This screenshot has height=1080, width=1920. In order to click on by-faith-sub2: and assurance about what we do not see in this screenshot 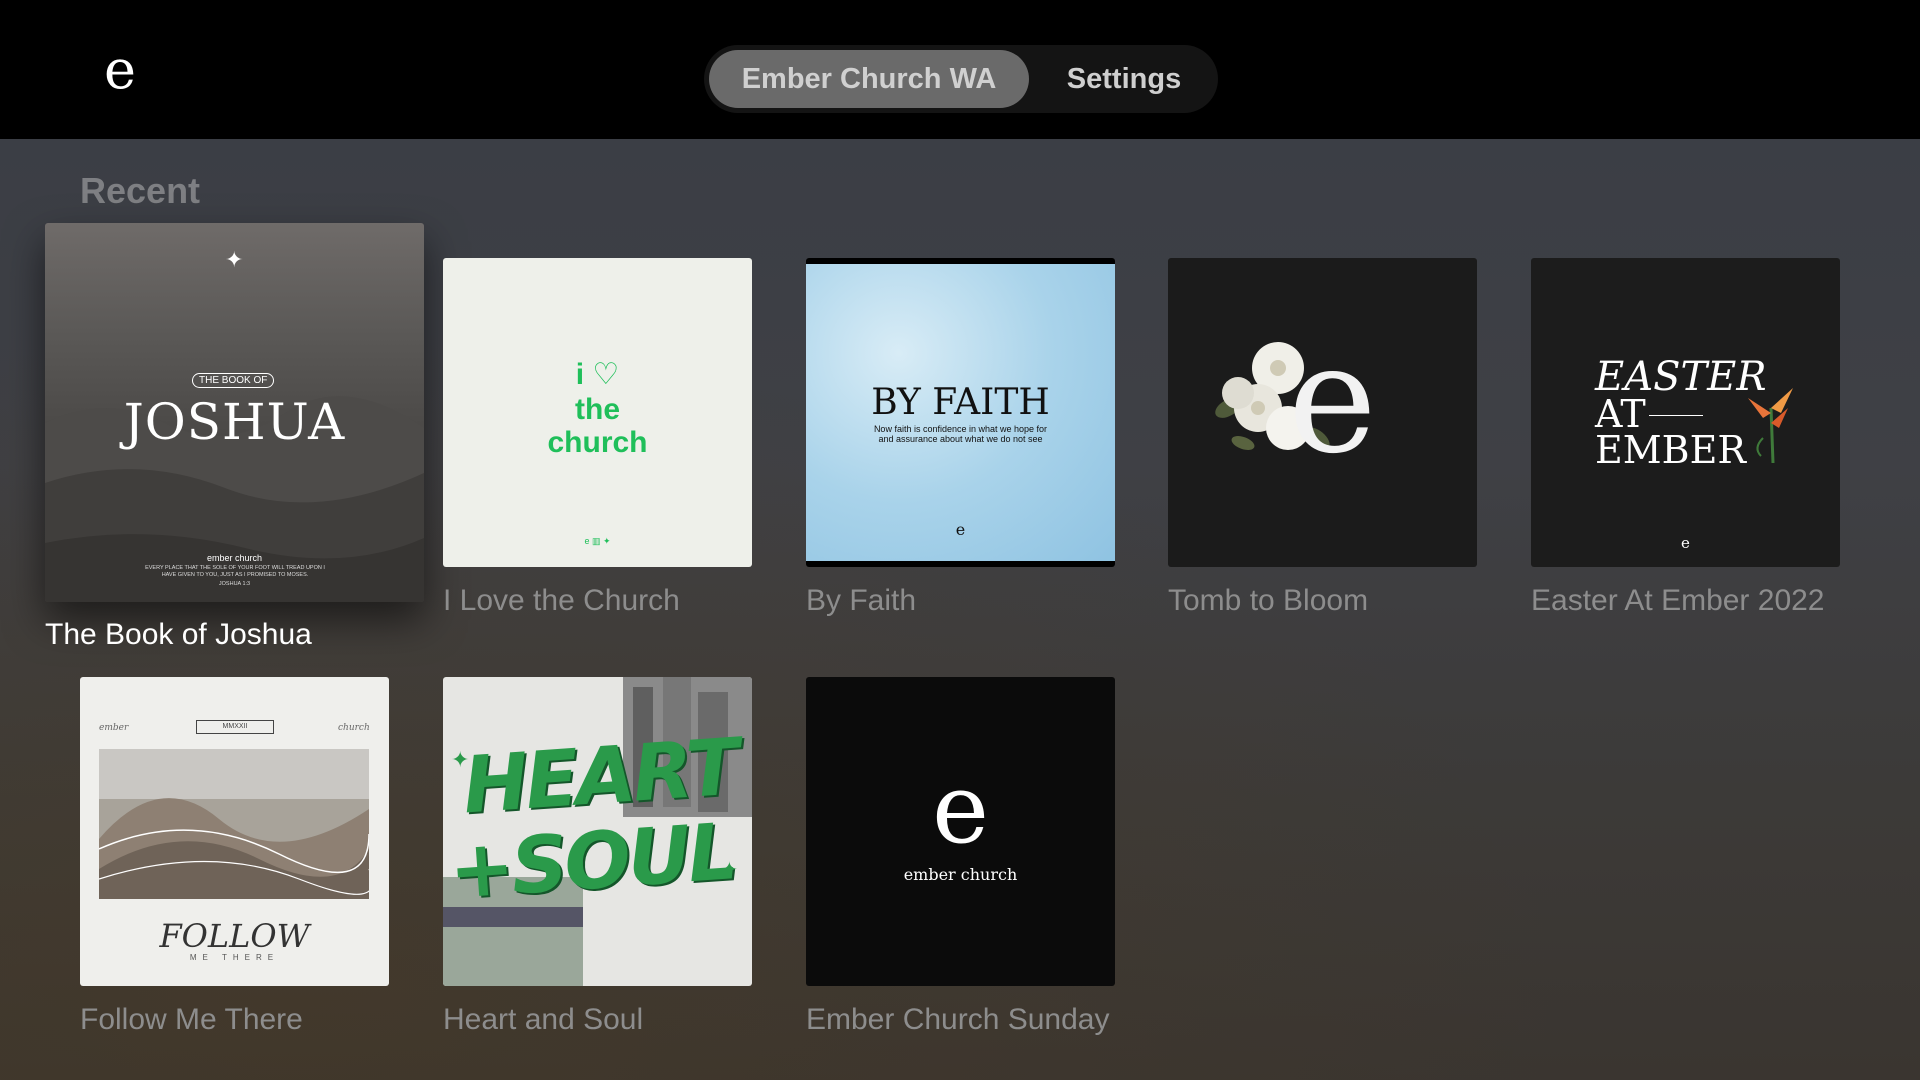, I will do `click(960, 439)`.